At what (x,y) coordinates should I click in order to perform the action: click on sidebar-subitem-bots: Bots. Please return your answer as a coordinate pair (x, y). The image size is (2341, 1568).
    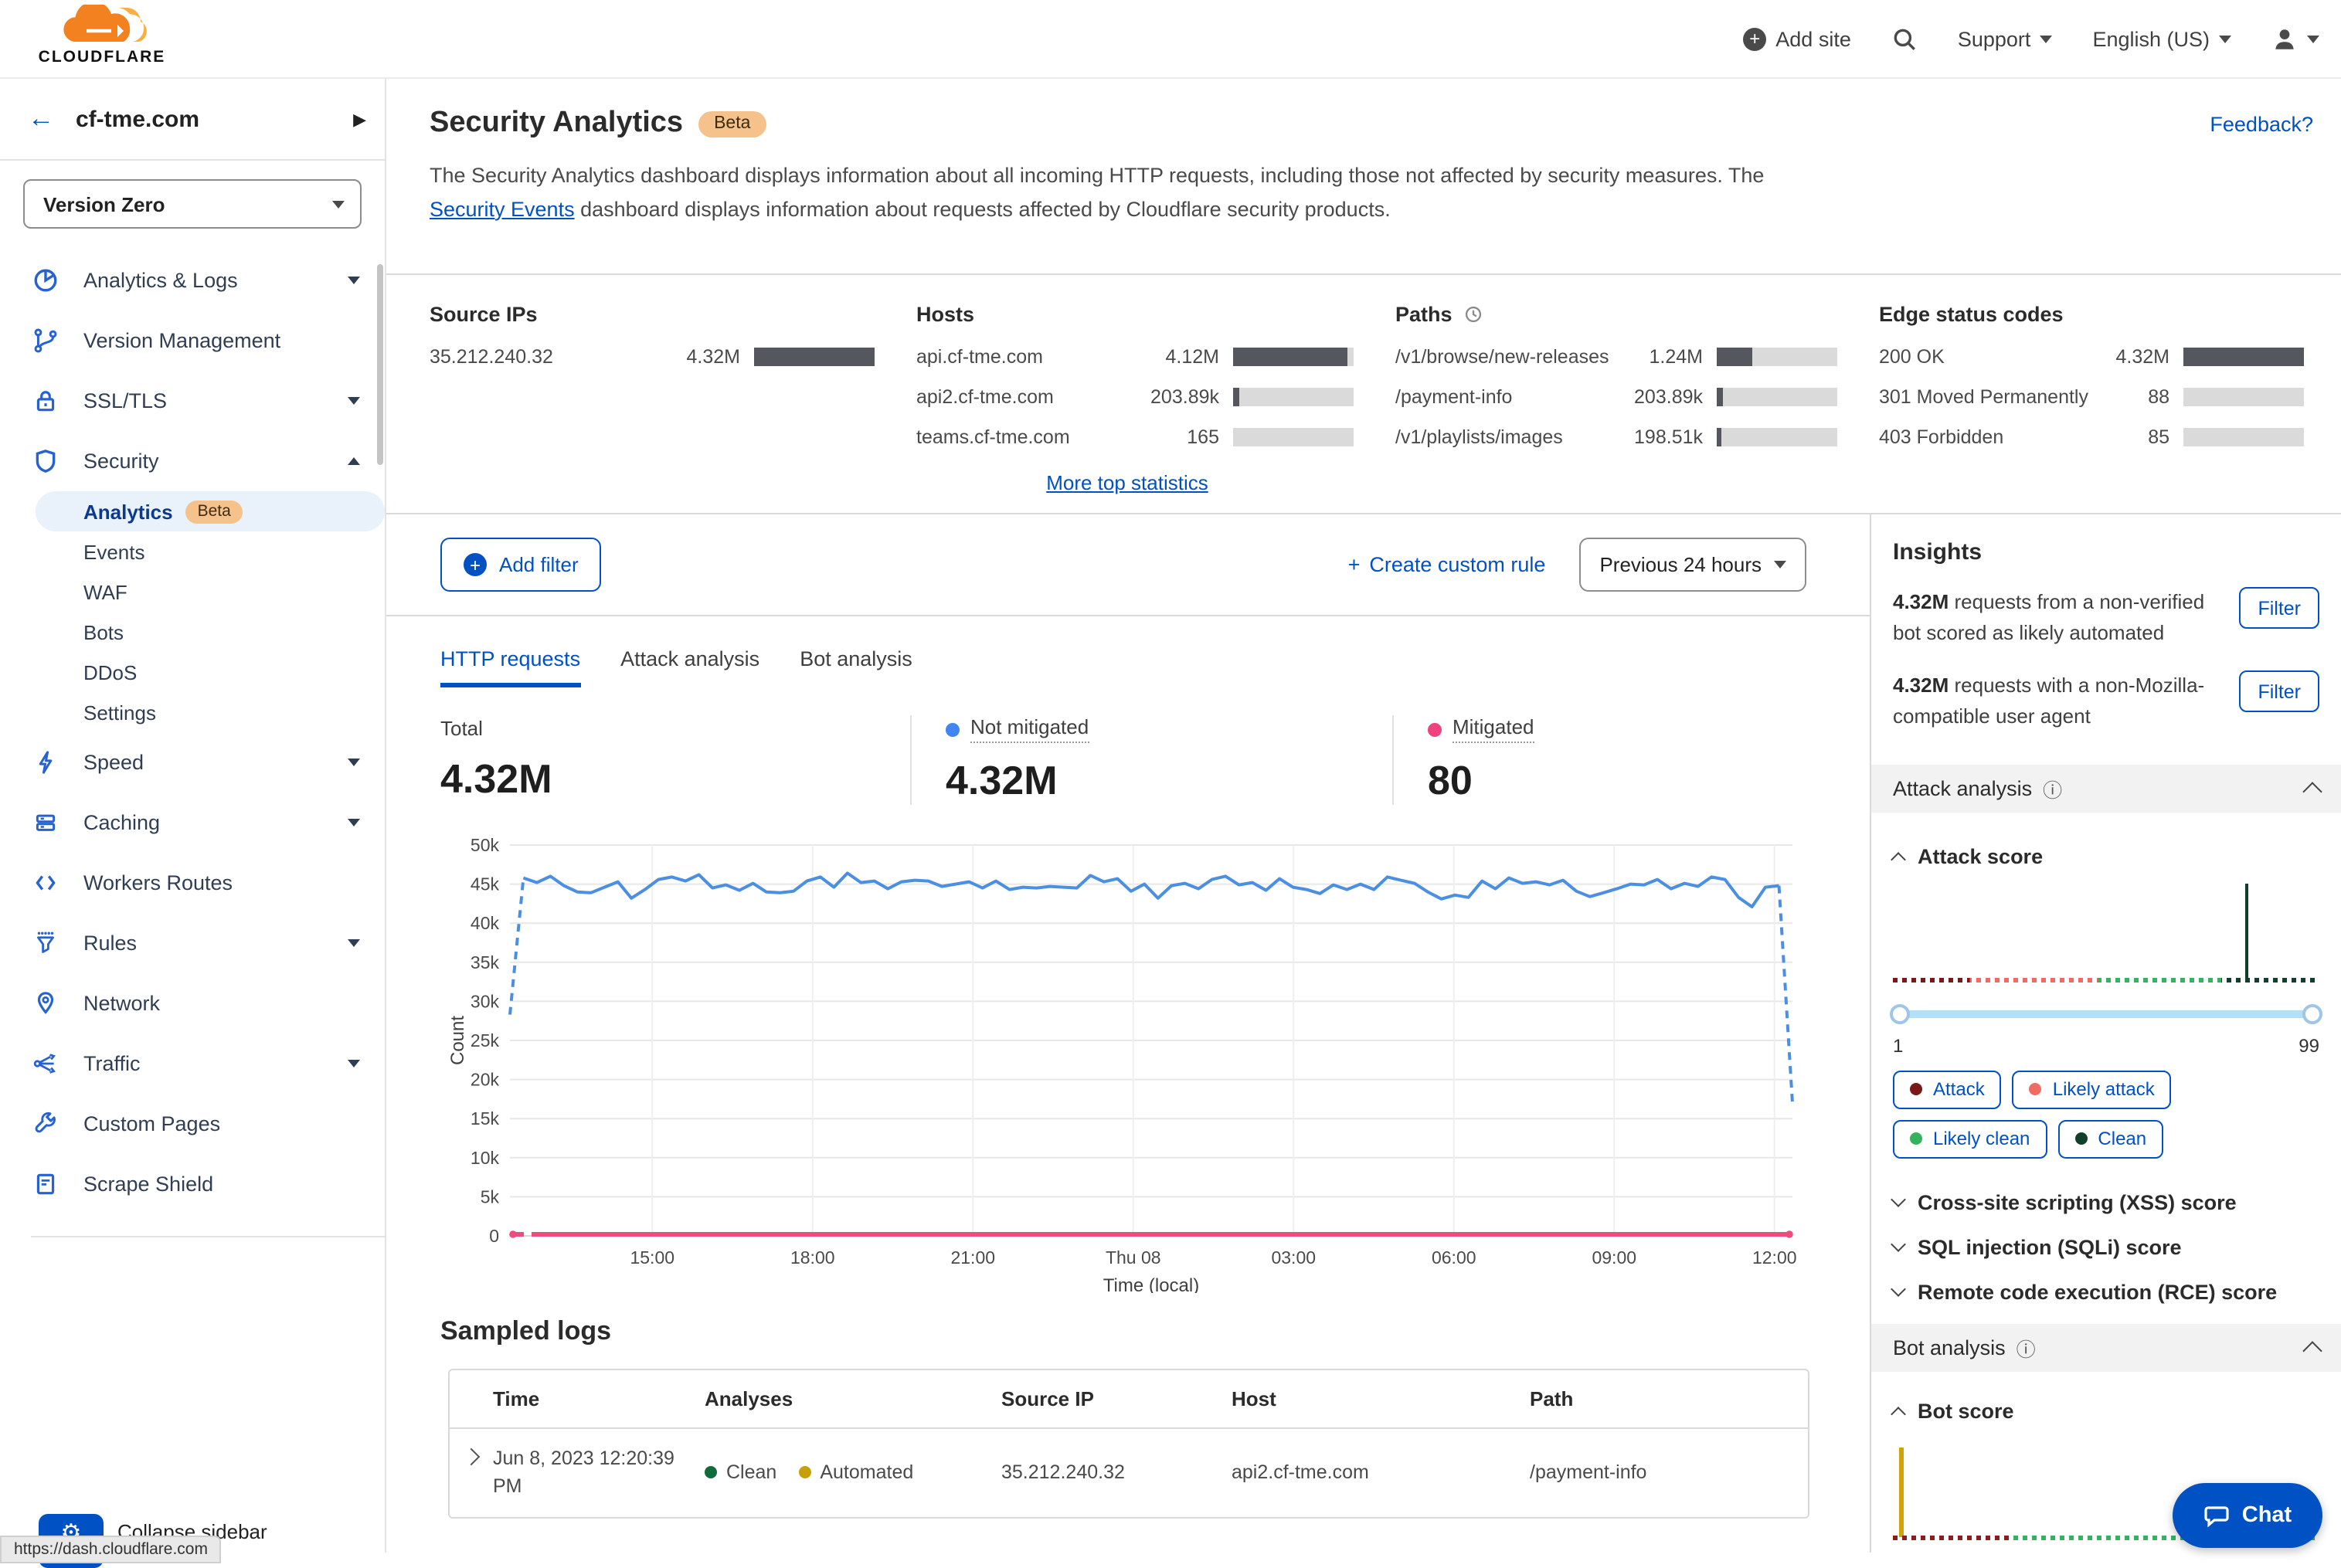
    Looking at the image, I should click on (192, 632).